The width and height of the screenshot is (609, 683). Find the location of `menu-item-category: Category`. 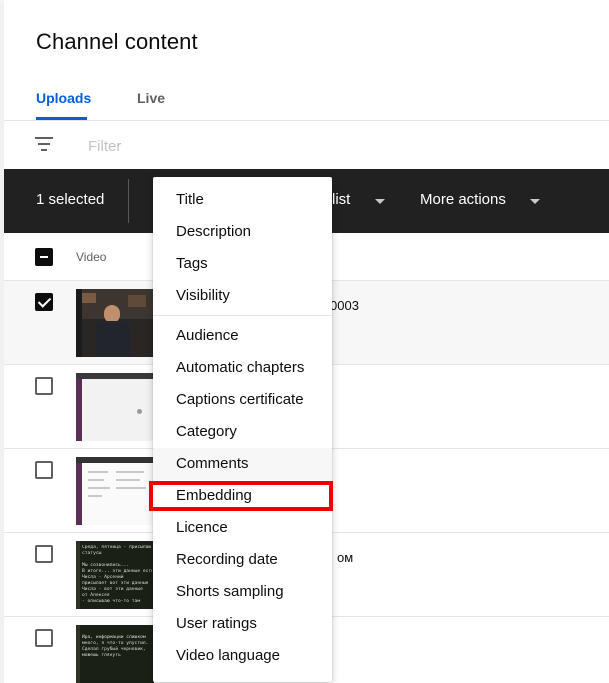

menu-item-category: Category is located at coordinates (242, 432).